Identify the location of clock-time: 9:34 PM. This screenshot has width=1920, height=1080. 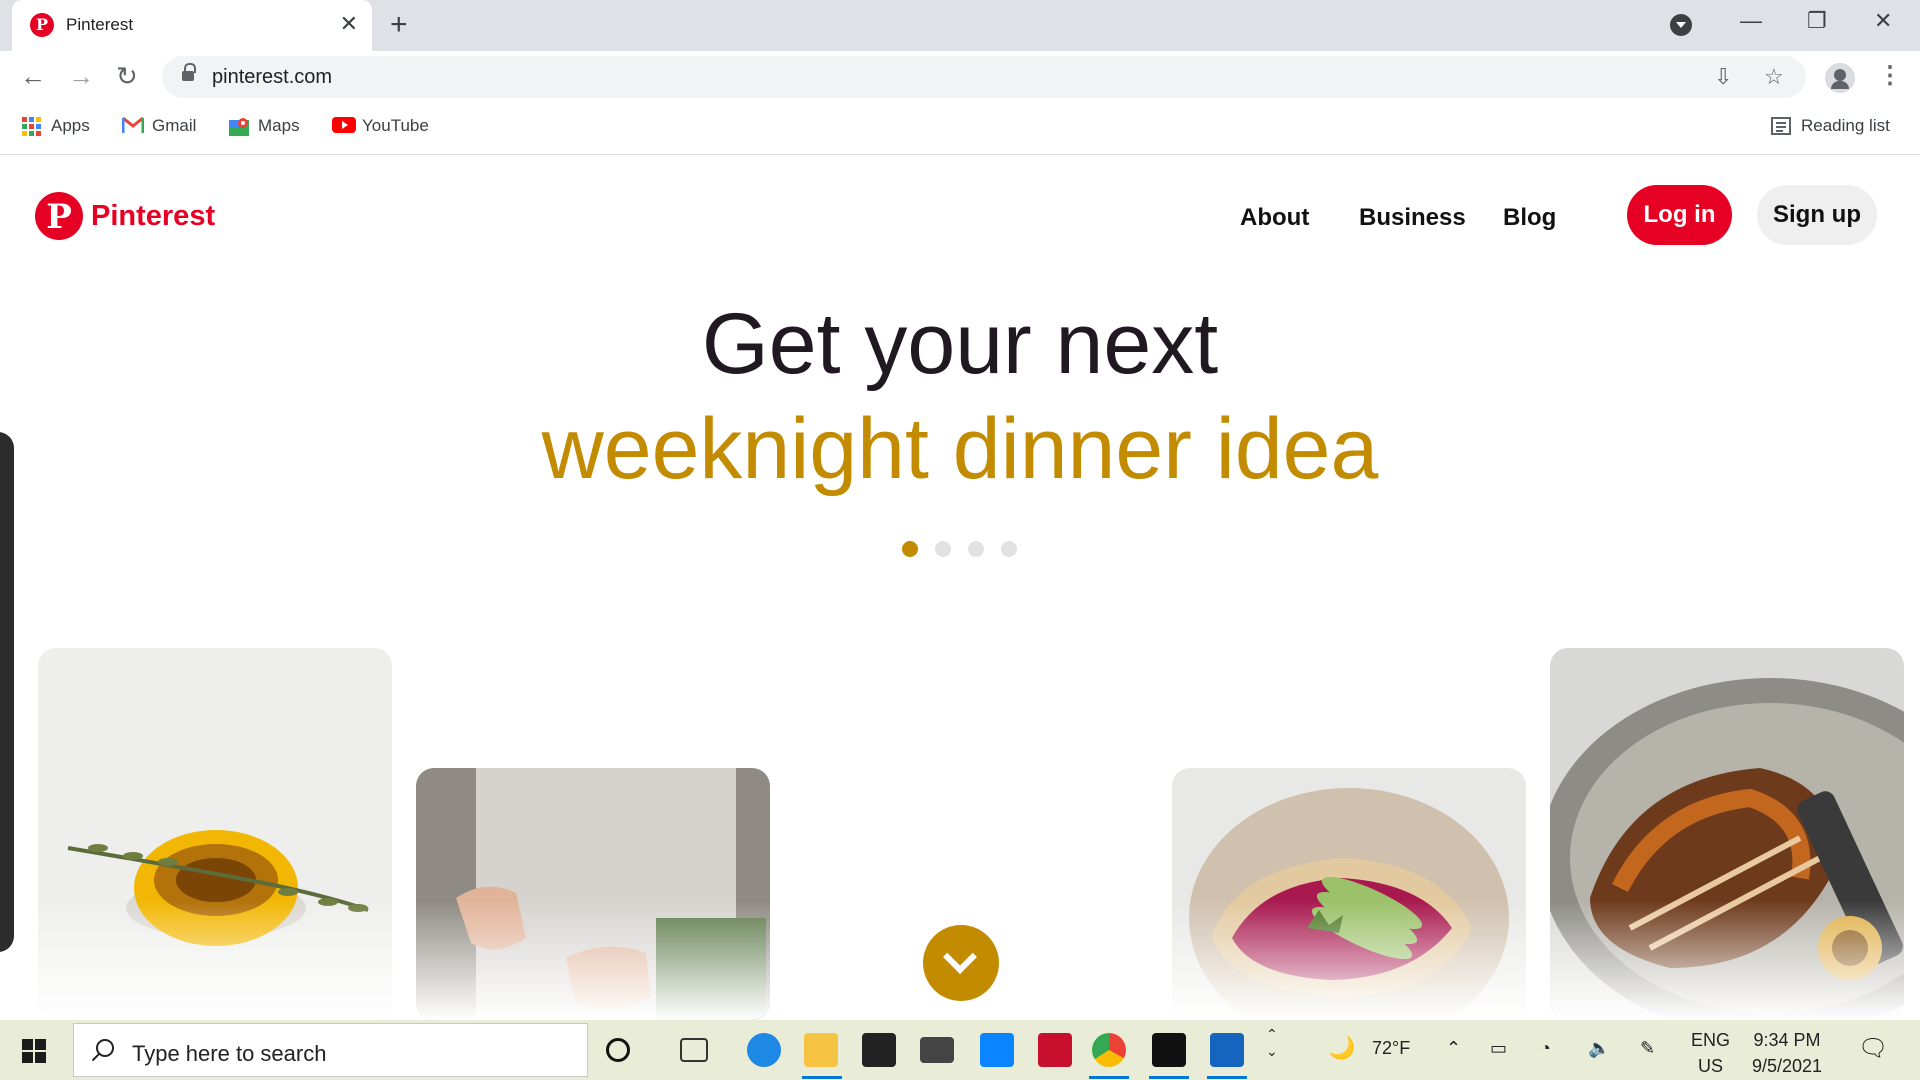
(1787, 1040).